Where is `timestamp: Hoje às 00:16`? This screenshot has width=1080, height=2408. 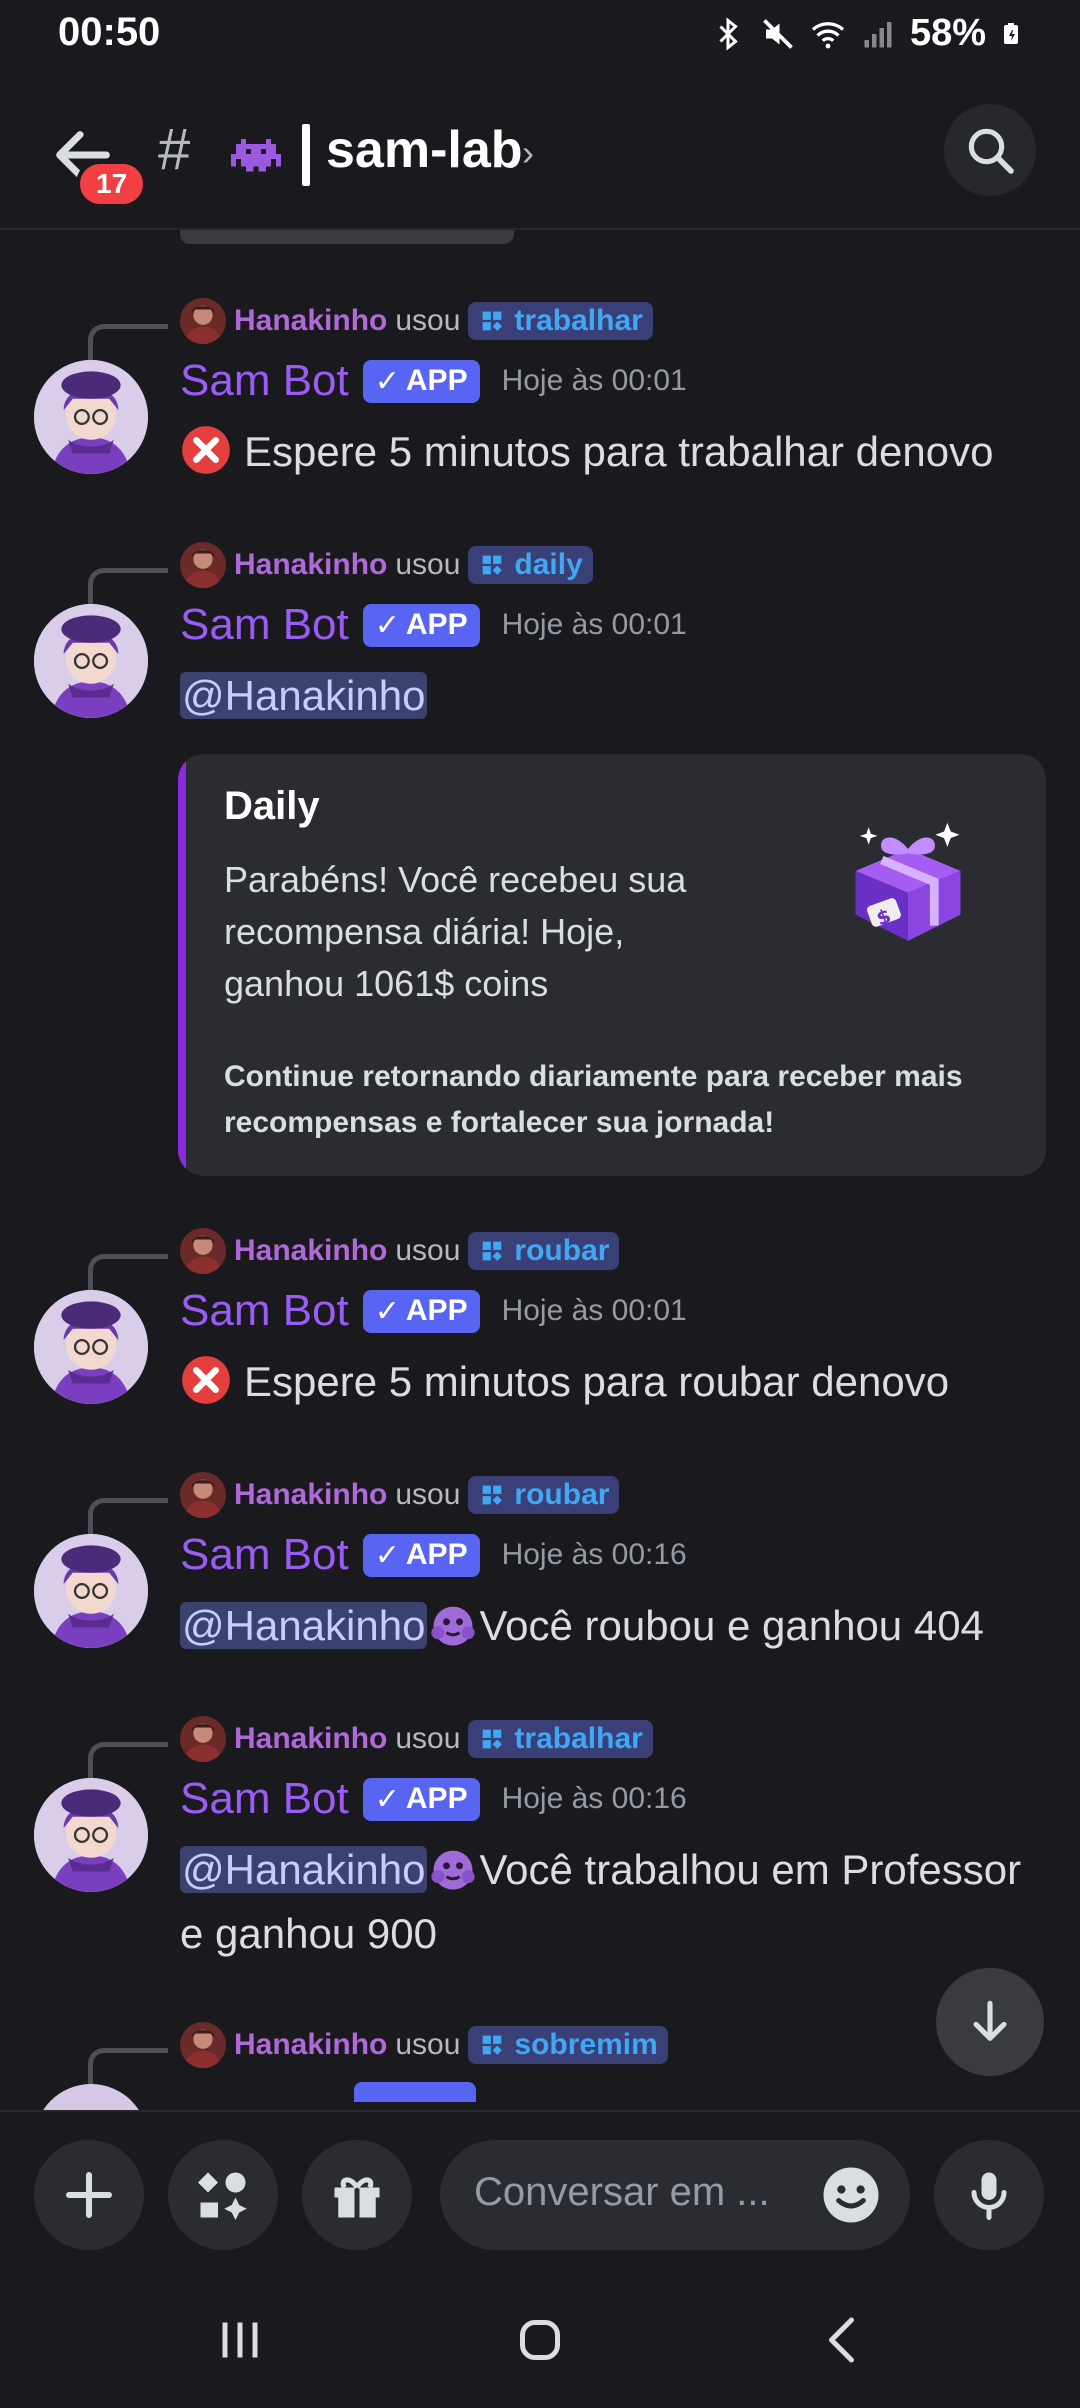 timestamp: Hoje às 00:16 is located at coordinates (594, 1798).